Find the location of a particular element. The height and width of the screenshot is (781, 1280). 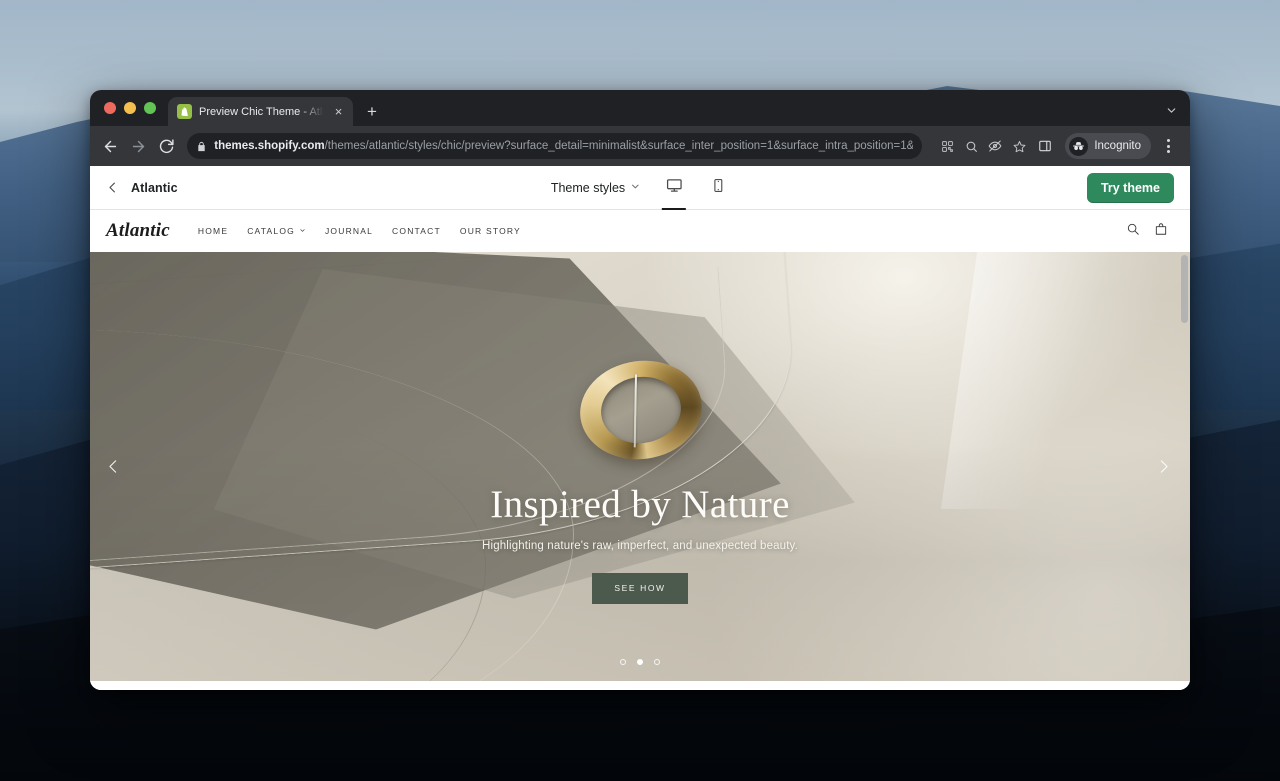

nav-item-label: HOME is located at coordinates (213, 231).